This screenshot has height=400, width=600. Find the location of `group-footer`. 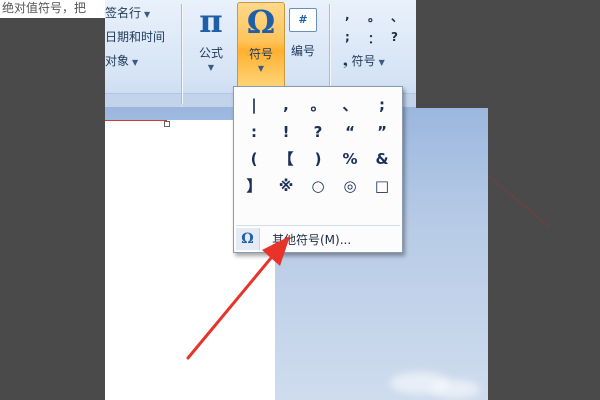

group-footer is located at coordinates (143, 100).